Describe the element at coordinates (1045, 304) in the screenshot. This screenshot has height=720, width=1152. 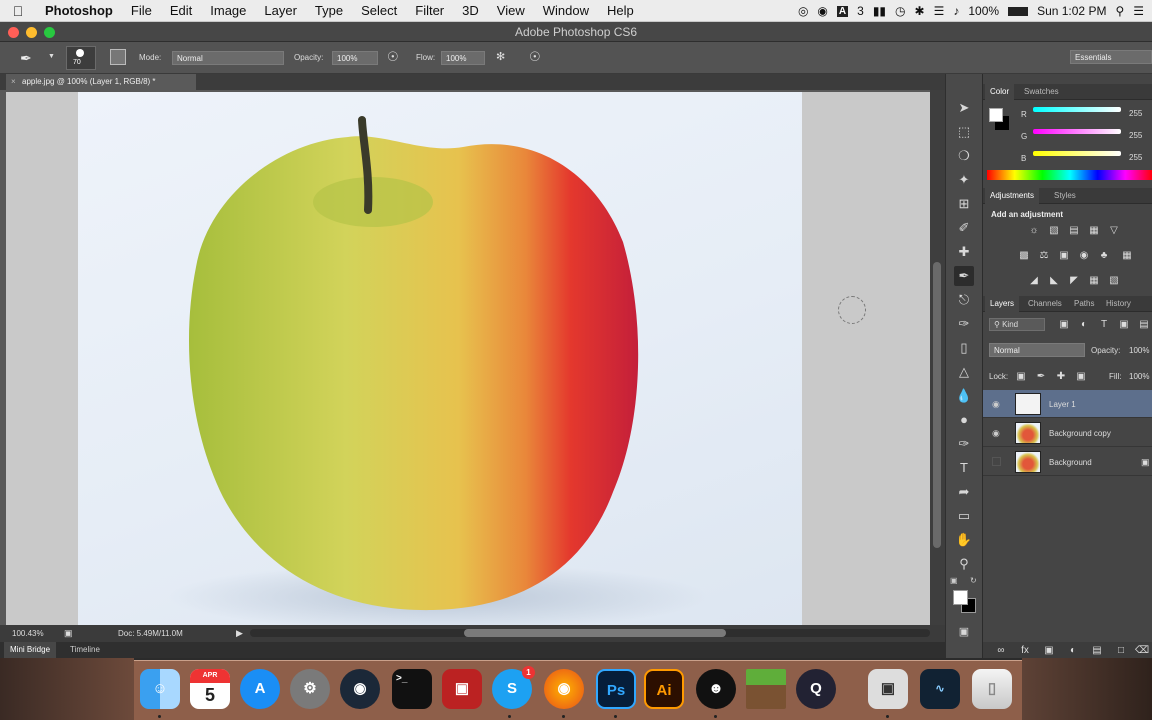
I see `tab-channels: Channels` at that location.